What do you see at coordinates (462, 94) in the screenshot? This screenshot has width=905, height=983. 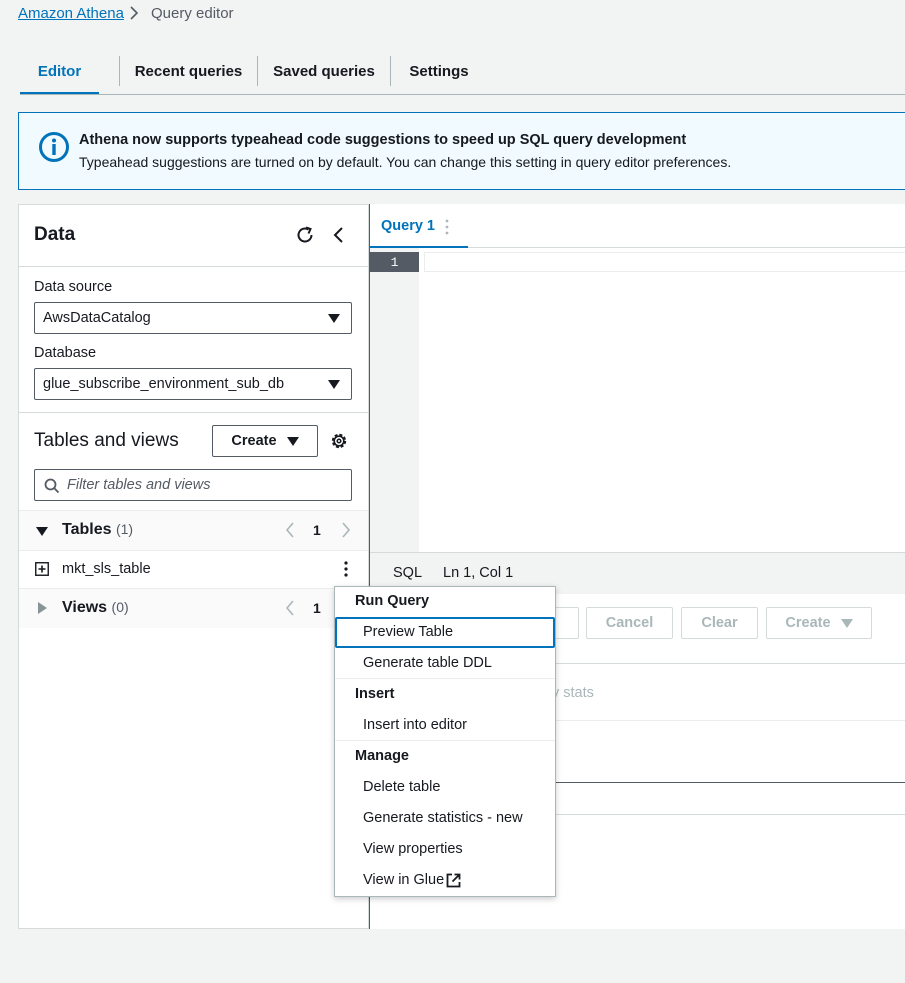 I see `tabs-underline` at bounding box center [462, 94].